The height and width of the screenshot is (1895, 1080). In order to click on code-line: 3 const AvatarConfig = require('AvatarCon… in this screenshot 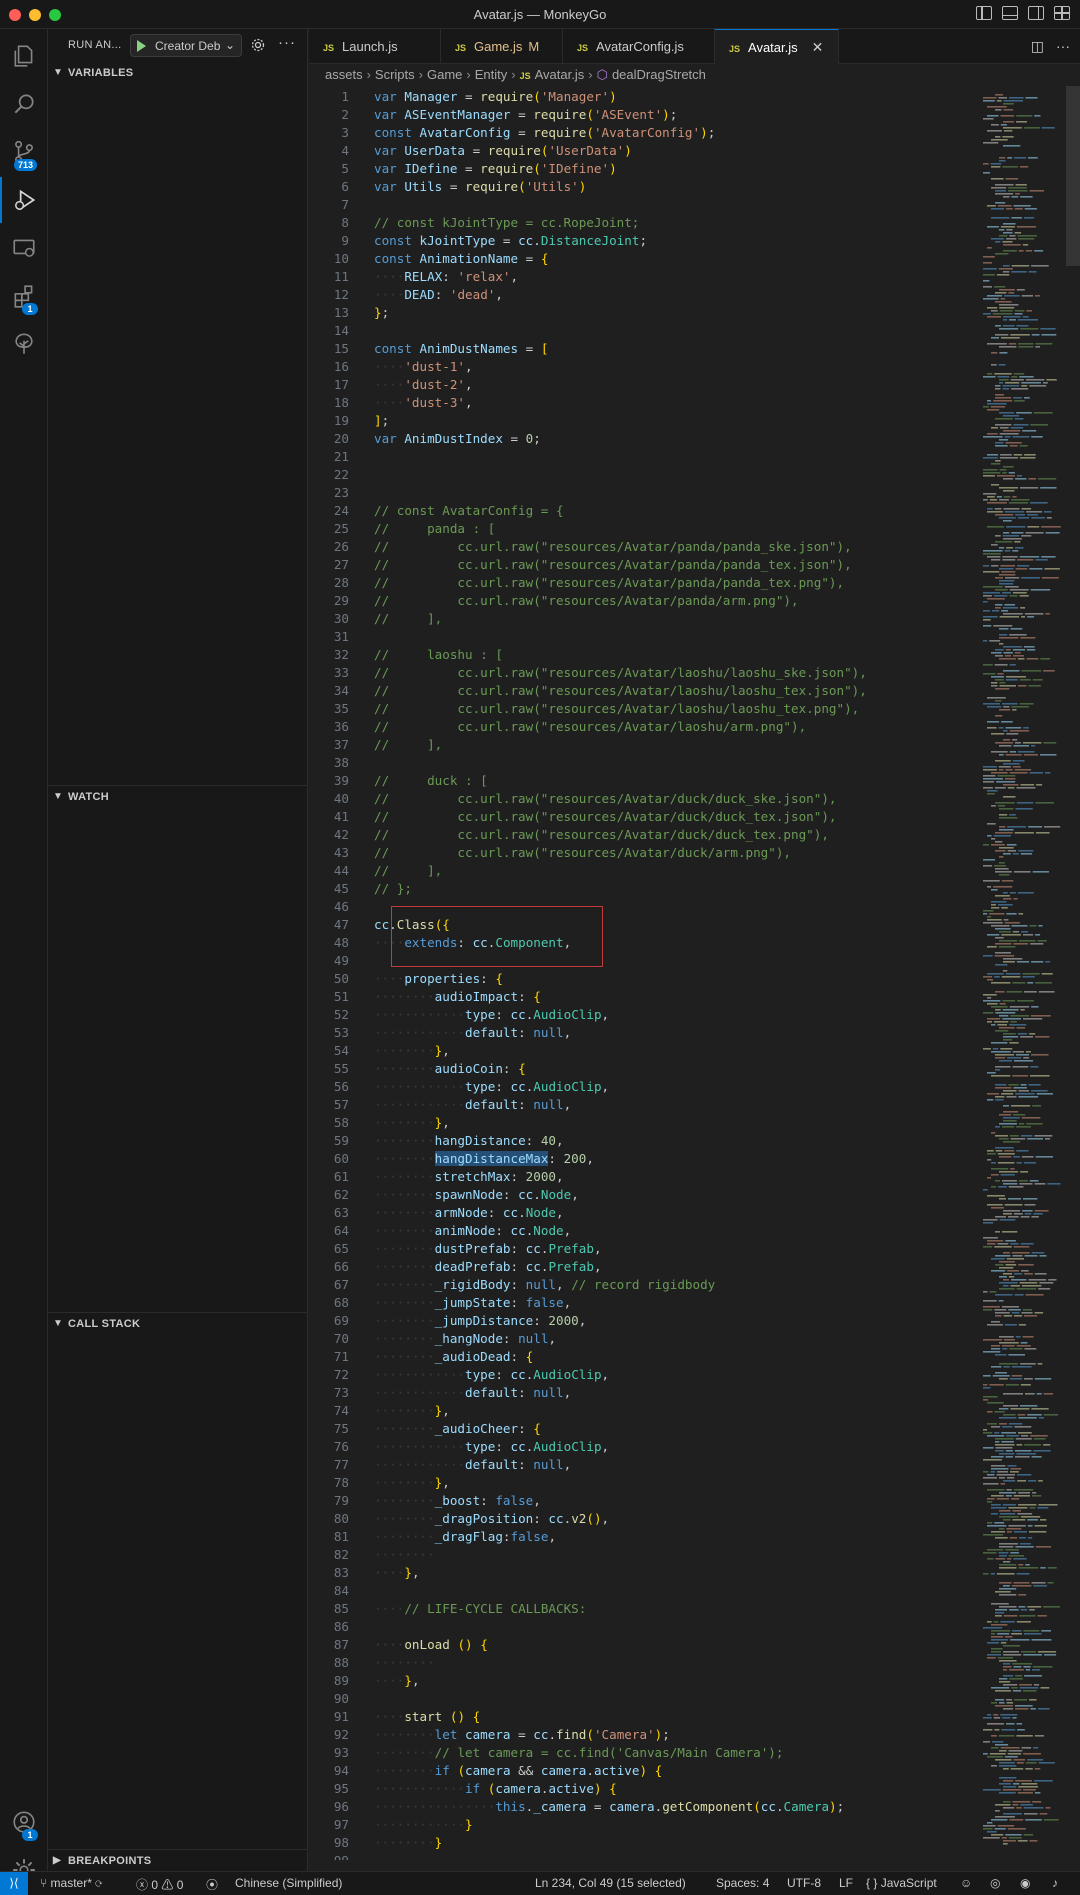, I will do `click(644, 133)`.